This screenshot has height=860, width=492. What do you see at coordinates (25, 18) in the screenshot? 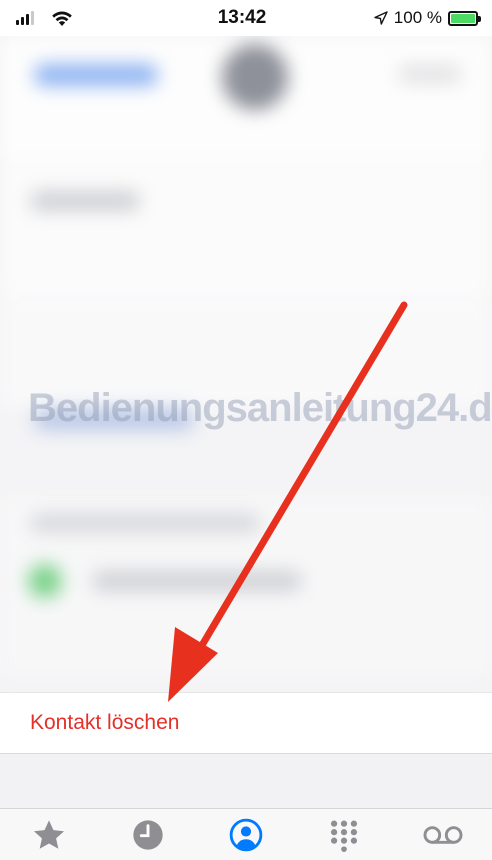
I see `cellular-signal-icon` at bounding box center [25, 18].